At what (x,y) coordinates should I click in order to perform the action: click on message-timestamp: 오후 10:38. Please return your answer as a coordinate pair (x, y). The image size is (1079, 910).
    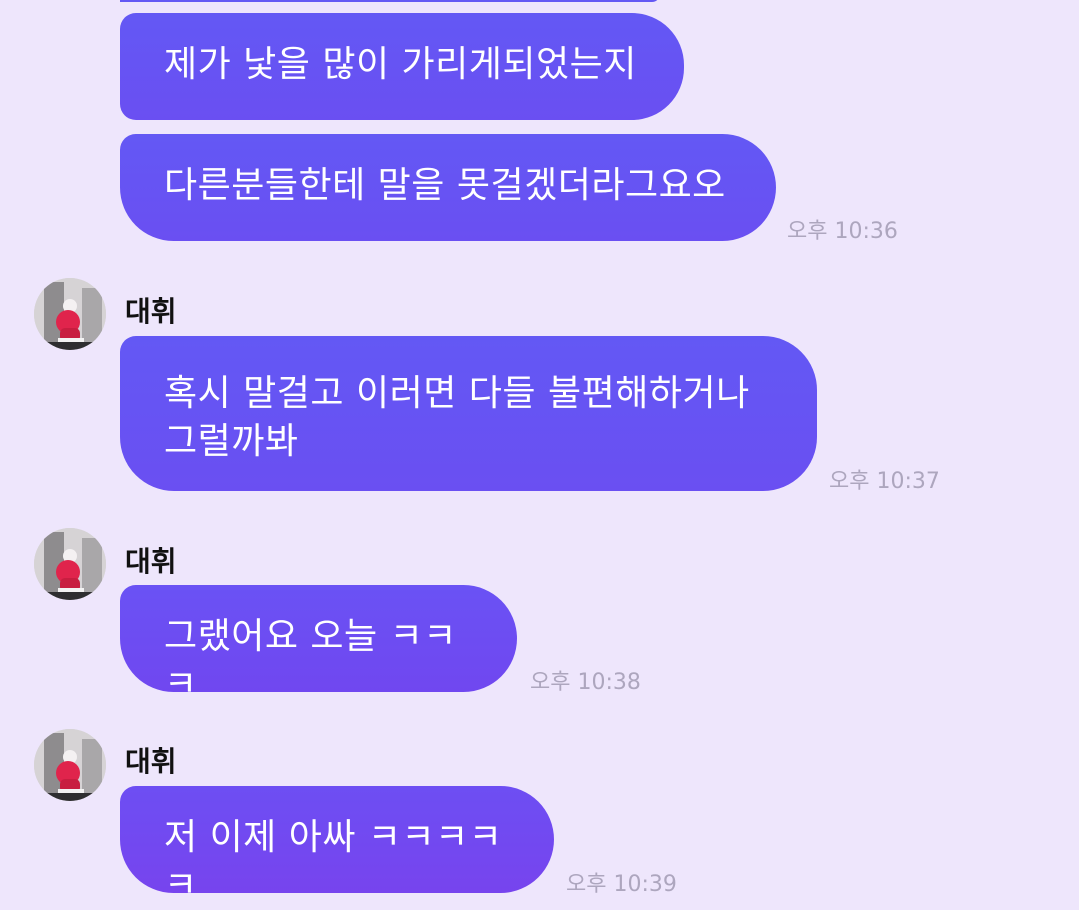
    Looking at the image, I should click on (585, 682).